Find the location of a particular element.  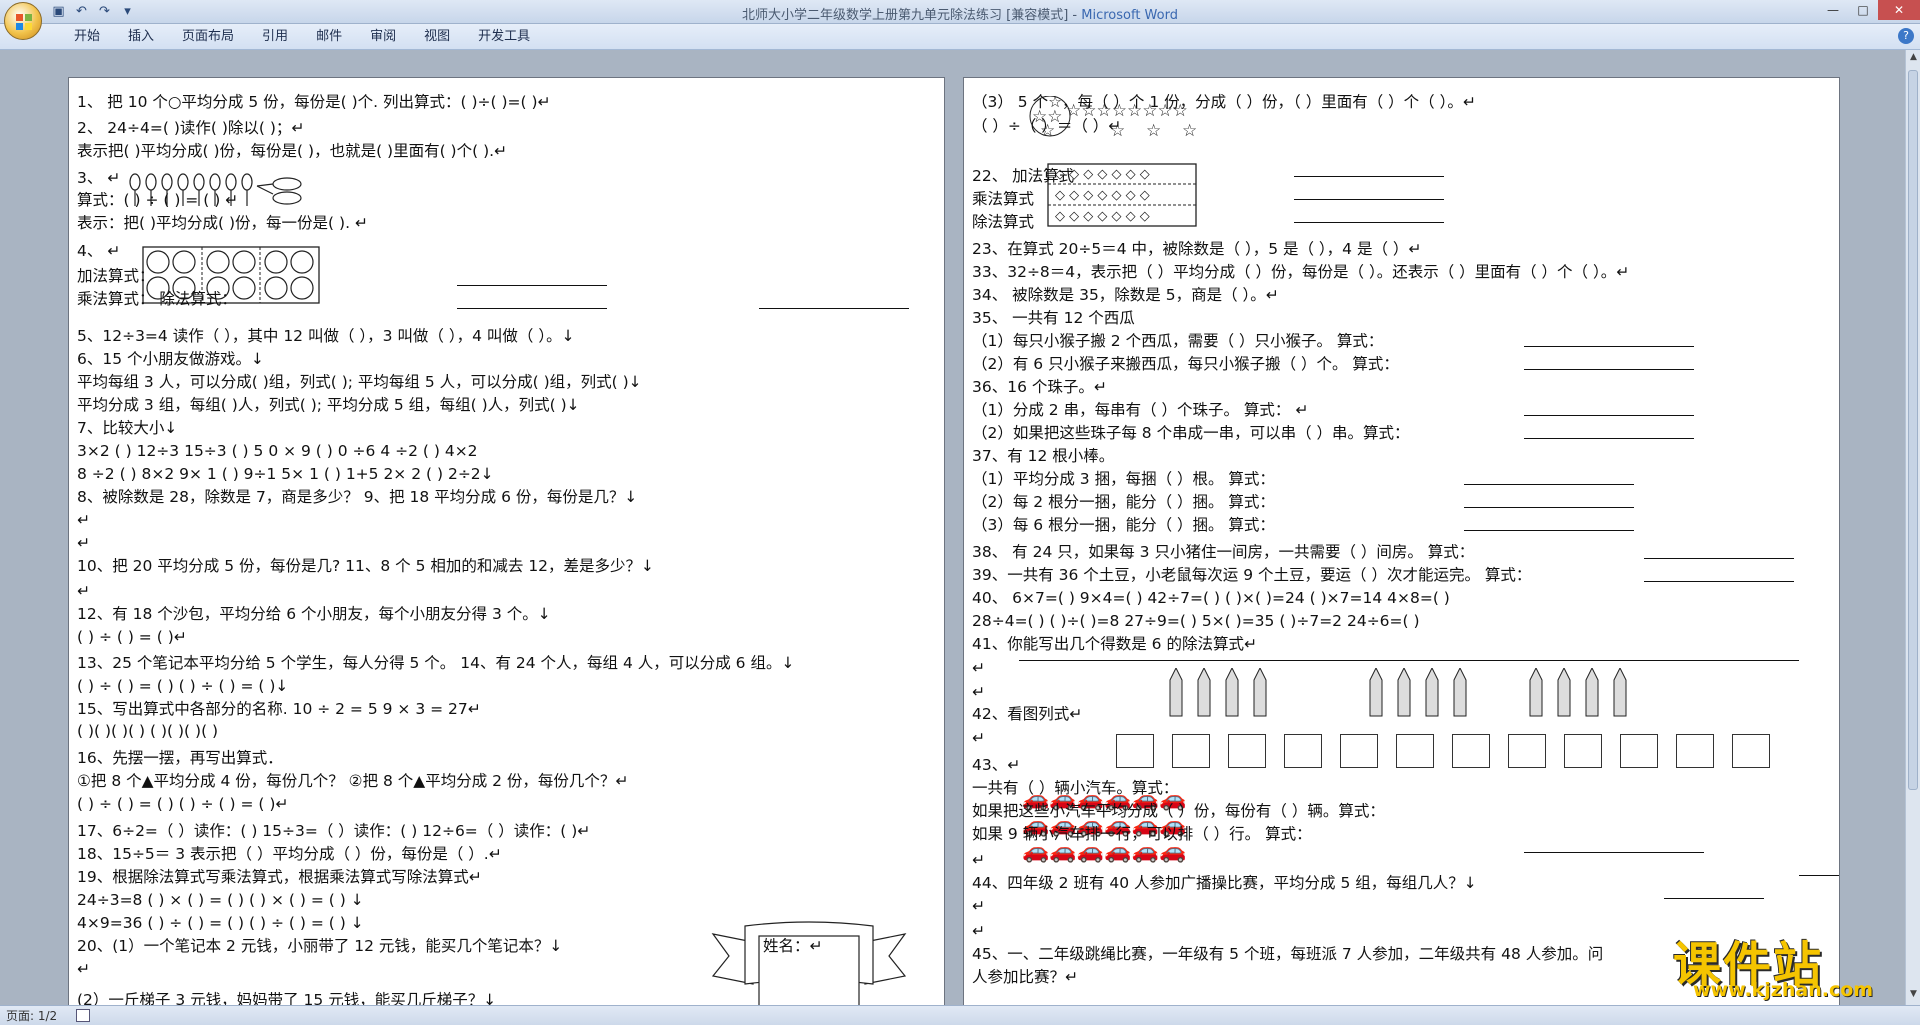

page1-text-line: (2）一斤梯子 3 元钱，妈妈带了 15 元钱，能买几斤梯子？↓ is located at coordinates (287, 998).